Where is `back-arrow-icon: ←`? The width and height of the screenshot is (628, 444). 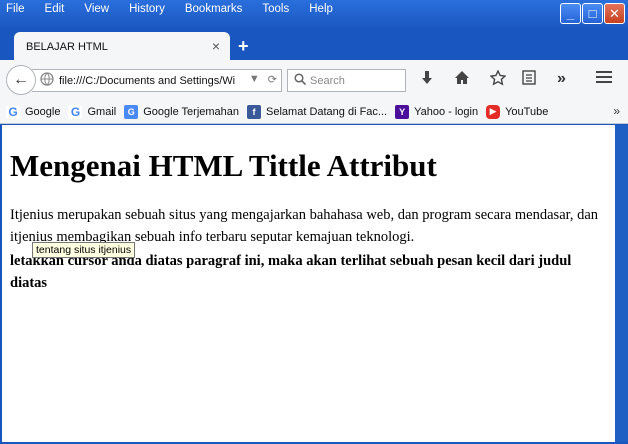
back-arrow-icon: ← is located at coordinates (21, 79).